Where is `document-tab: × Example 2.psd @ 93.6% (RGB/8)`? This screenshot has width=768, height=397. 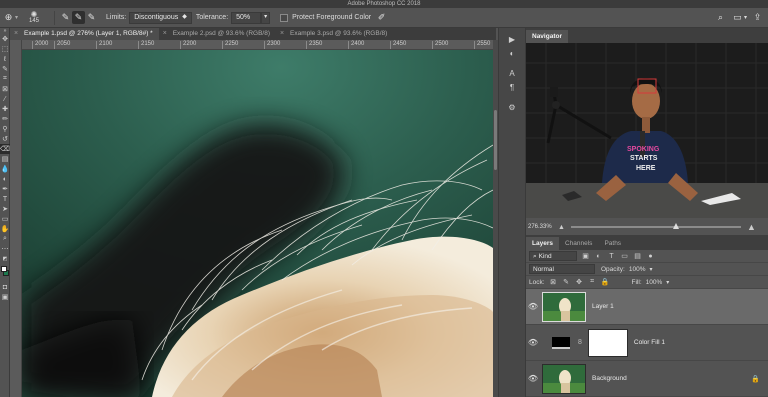
document-tab: × Example 2.psd @ 93.6% (RGB/8) is located at coordinates (217, 34).